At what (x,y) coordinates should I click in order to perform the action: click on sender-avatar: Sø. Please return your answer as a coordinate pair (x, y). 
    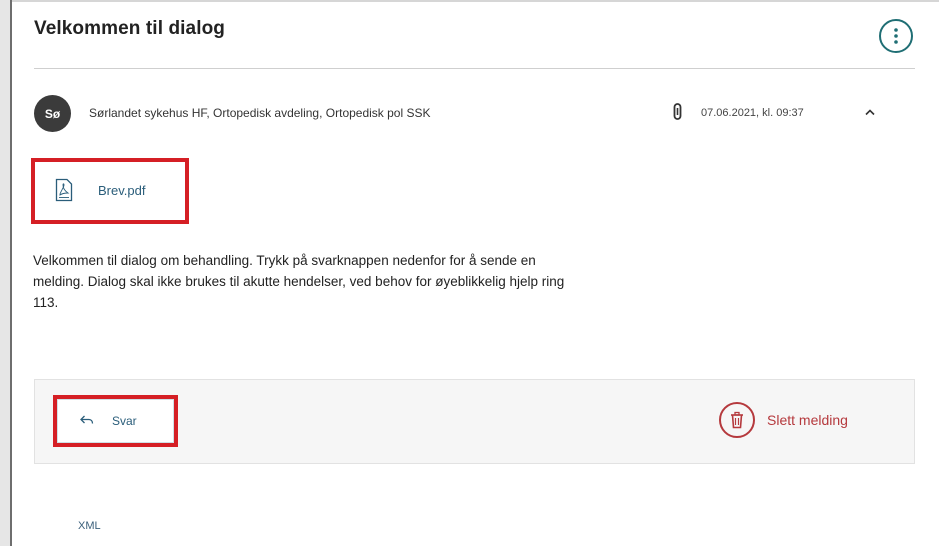
    Looking at the image, I should click on (52, 113).